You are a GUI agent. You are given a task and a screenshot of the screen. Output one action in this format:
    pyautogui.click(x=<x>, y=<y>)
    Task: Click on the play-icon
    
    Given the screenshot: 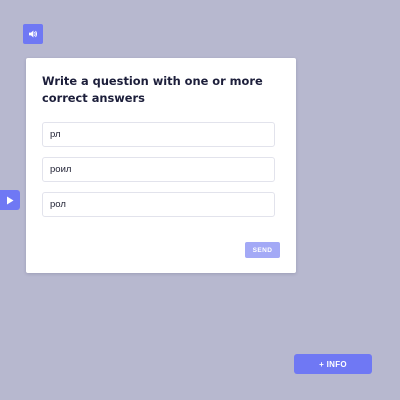 What is the action you would take?
    pyautogui.click(x=10, y=200)
    